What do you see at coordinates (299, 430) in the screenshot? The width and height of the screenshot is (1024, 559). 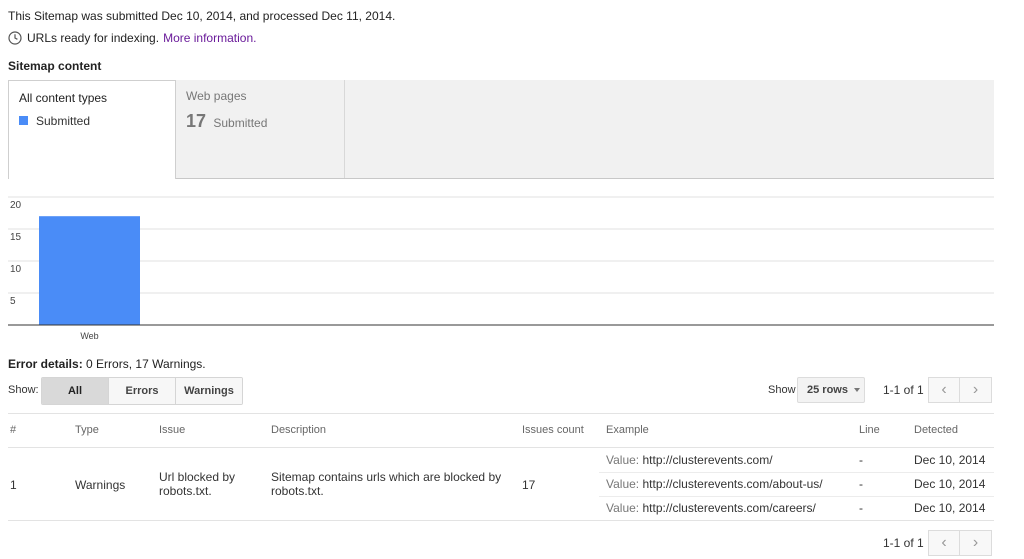 I see `col-description: Description` at bounding box center [299, 430].